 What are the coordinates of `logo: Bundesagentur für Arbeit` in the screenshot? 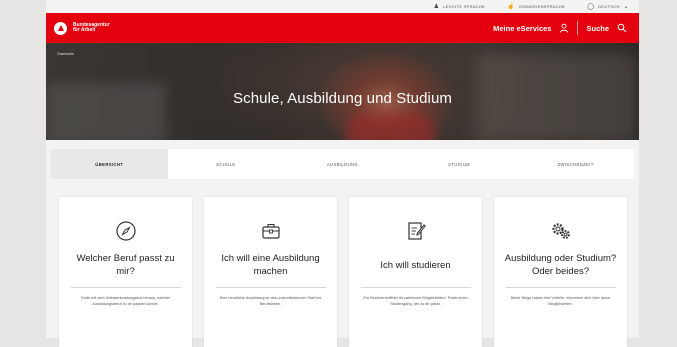 It's located at (82, 28).